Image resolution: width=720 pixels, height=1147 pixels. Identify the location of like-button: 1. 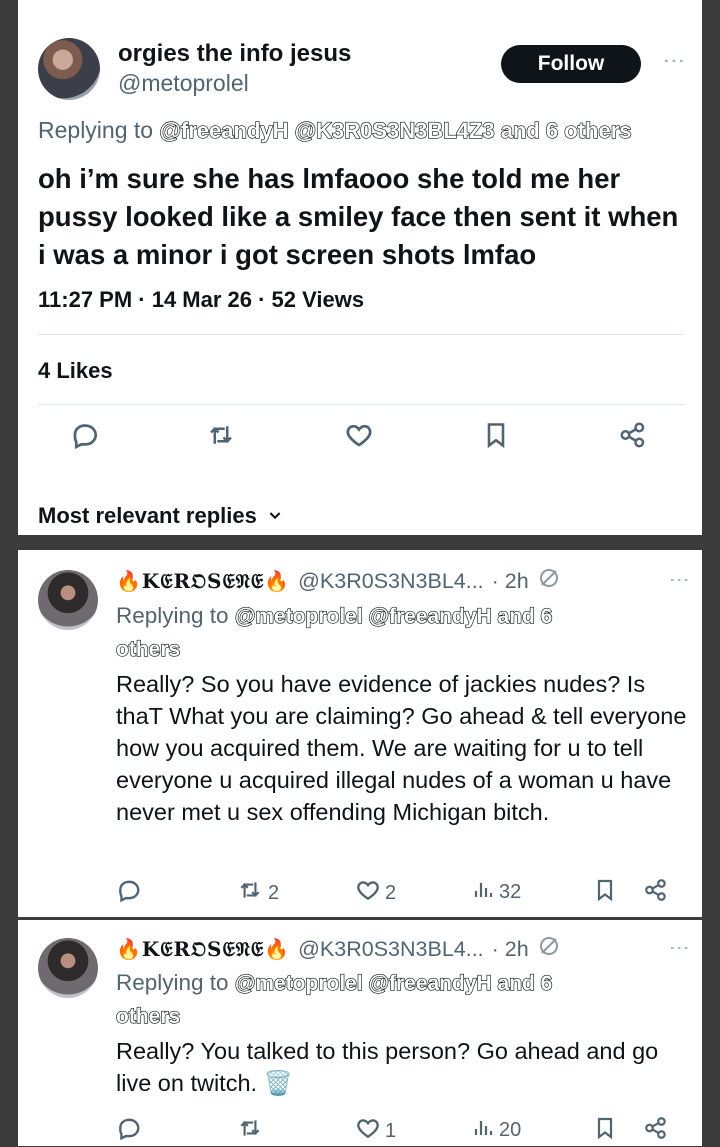
(375, 1131).